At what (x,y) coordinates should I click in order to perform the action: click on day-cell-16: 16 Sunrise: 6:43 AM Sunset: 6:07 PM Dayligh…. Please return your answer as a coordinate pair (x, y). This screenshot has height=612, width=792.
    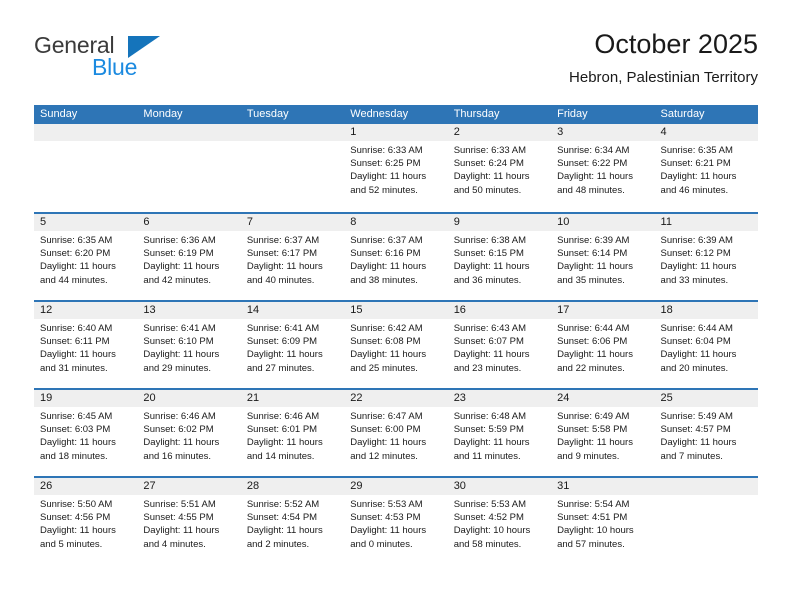
    Looking at the image, I should click on (499, 345).